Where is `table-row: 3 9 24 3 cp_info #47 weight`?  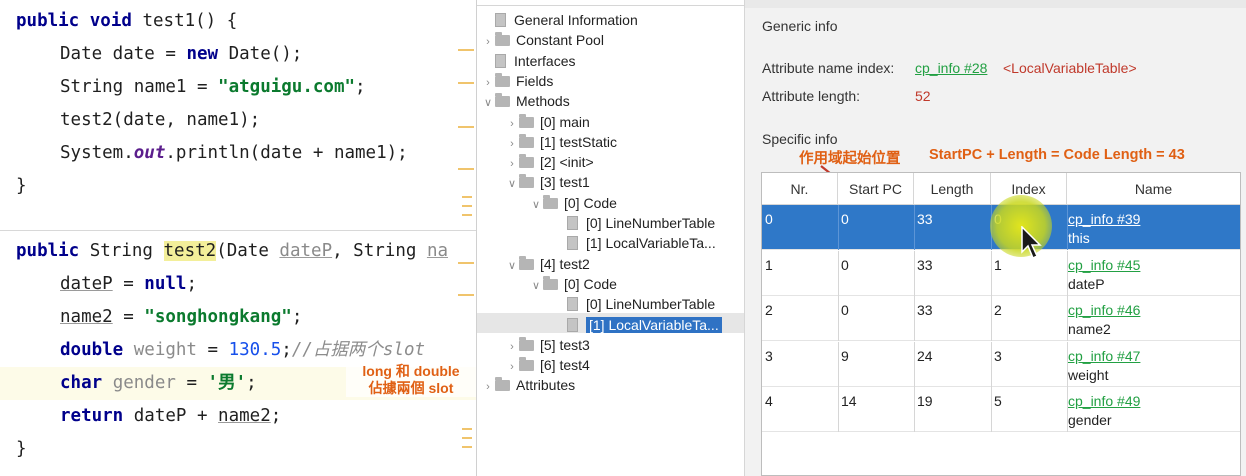
table-row: 3 9 24 3 cp_info #47 weight is located at coordinates (1001, 364).